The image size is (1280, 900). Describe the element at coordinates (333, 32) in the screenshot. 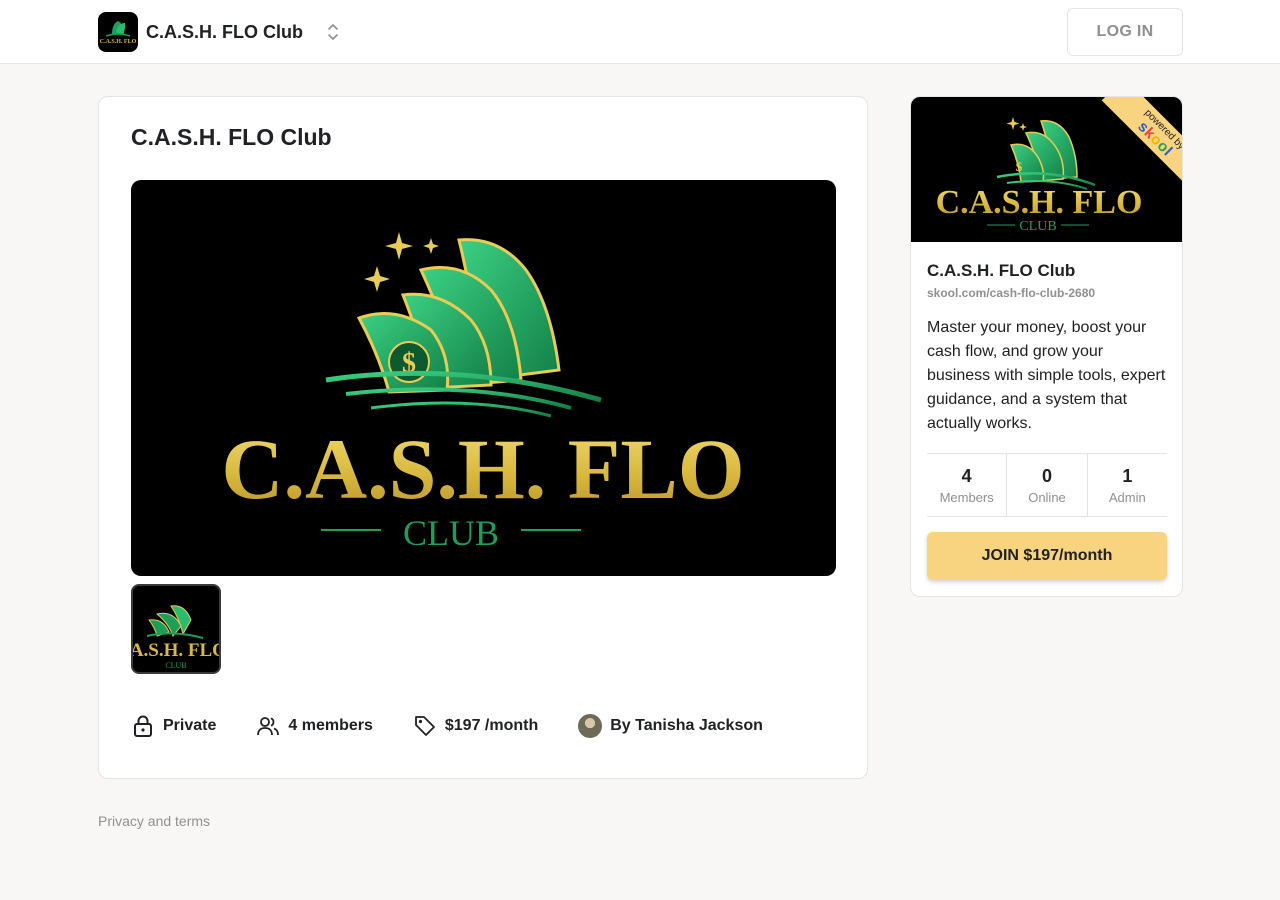

I see `chevron-up-down-icon` at that location.